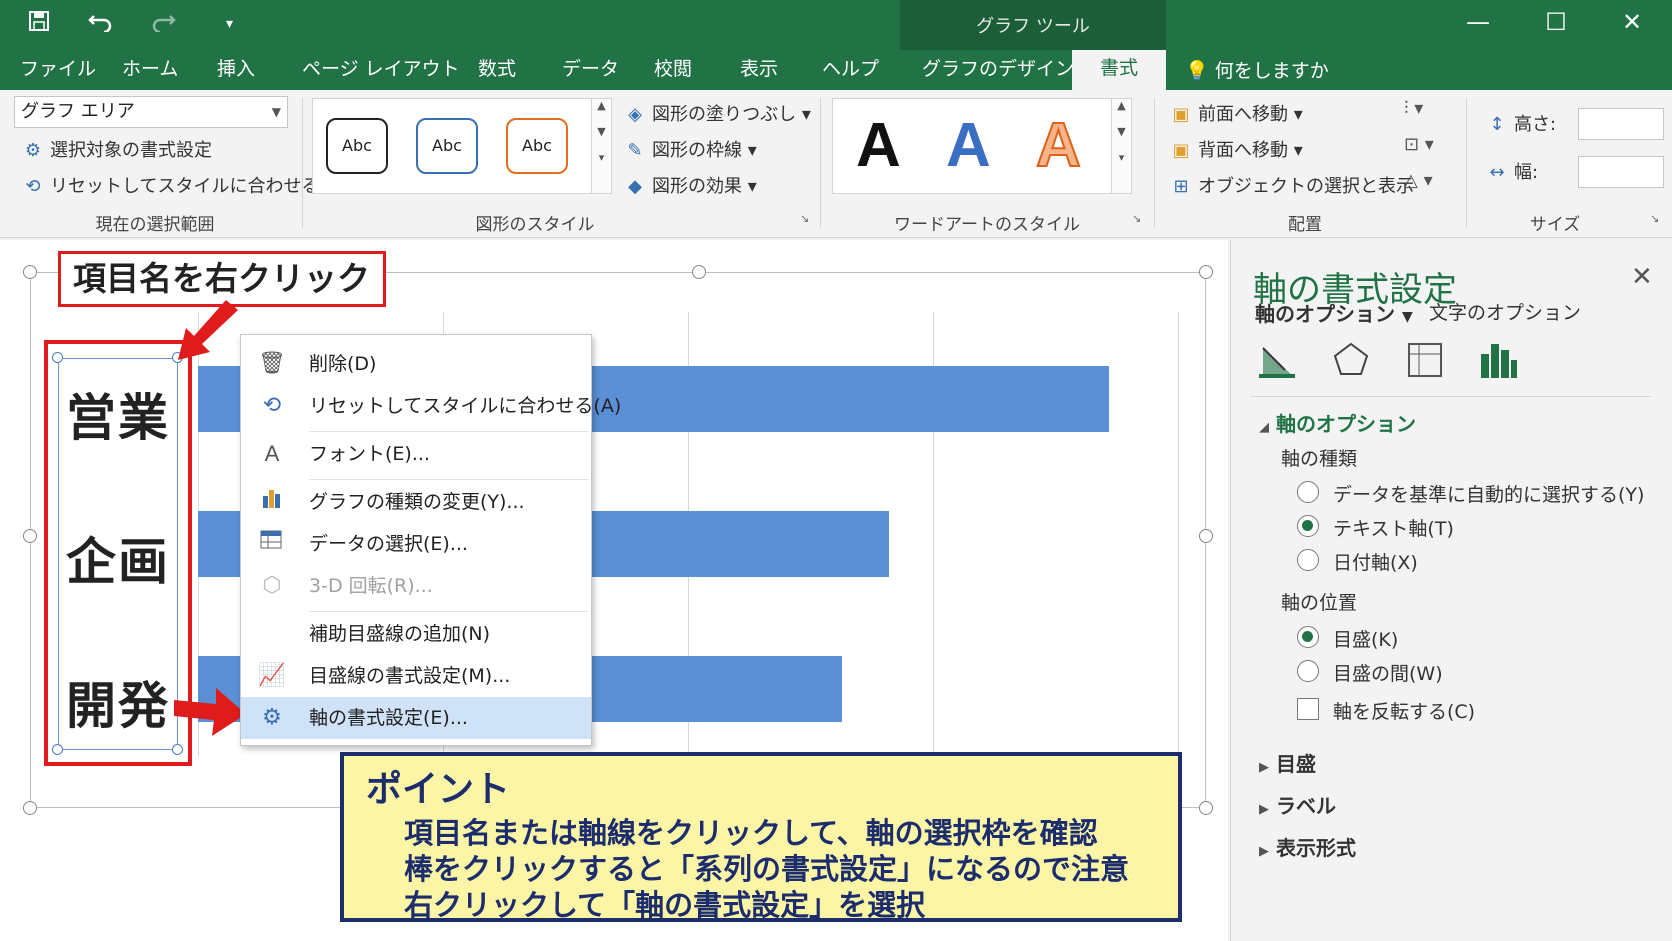 The height and width of the screenshot is (941, 1672). What do you see at coordinates (1419, 144) in the screenshot?
I see `group-icon: ⊡ ▾` at bounding box center [1419, 144].